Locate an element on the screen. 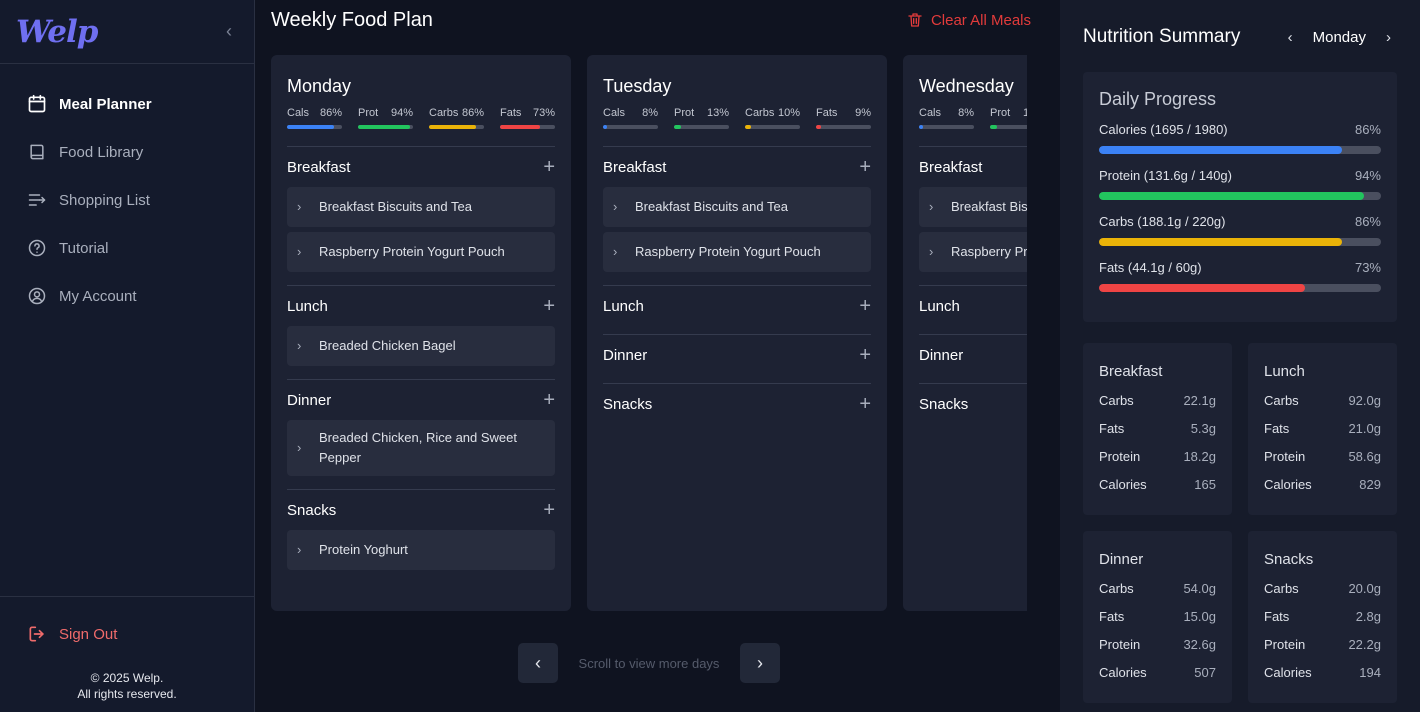  sidebar-item-meal-planner: Meal Planner is located at coordinates (127, 104).